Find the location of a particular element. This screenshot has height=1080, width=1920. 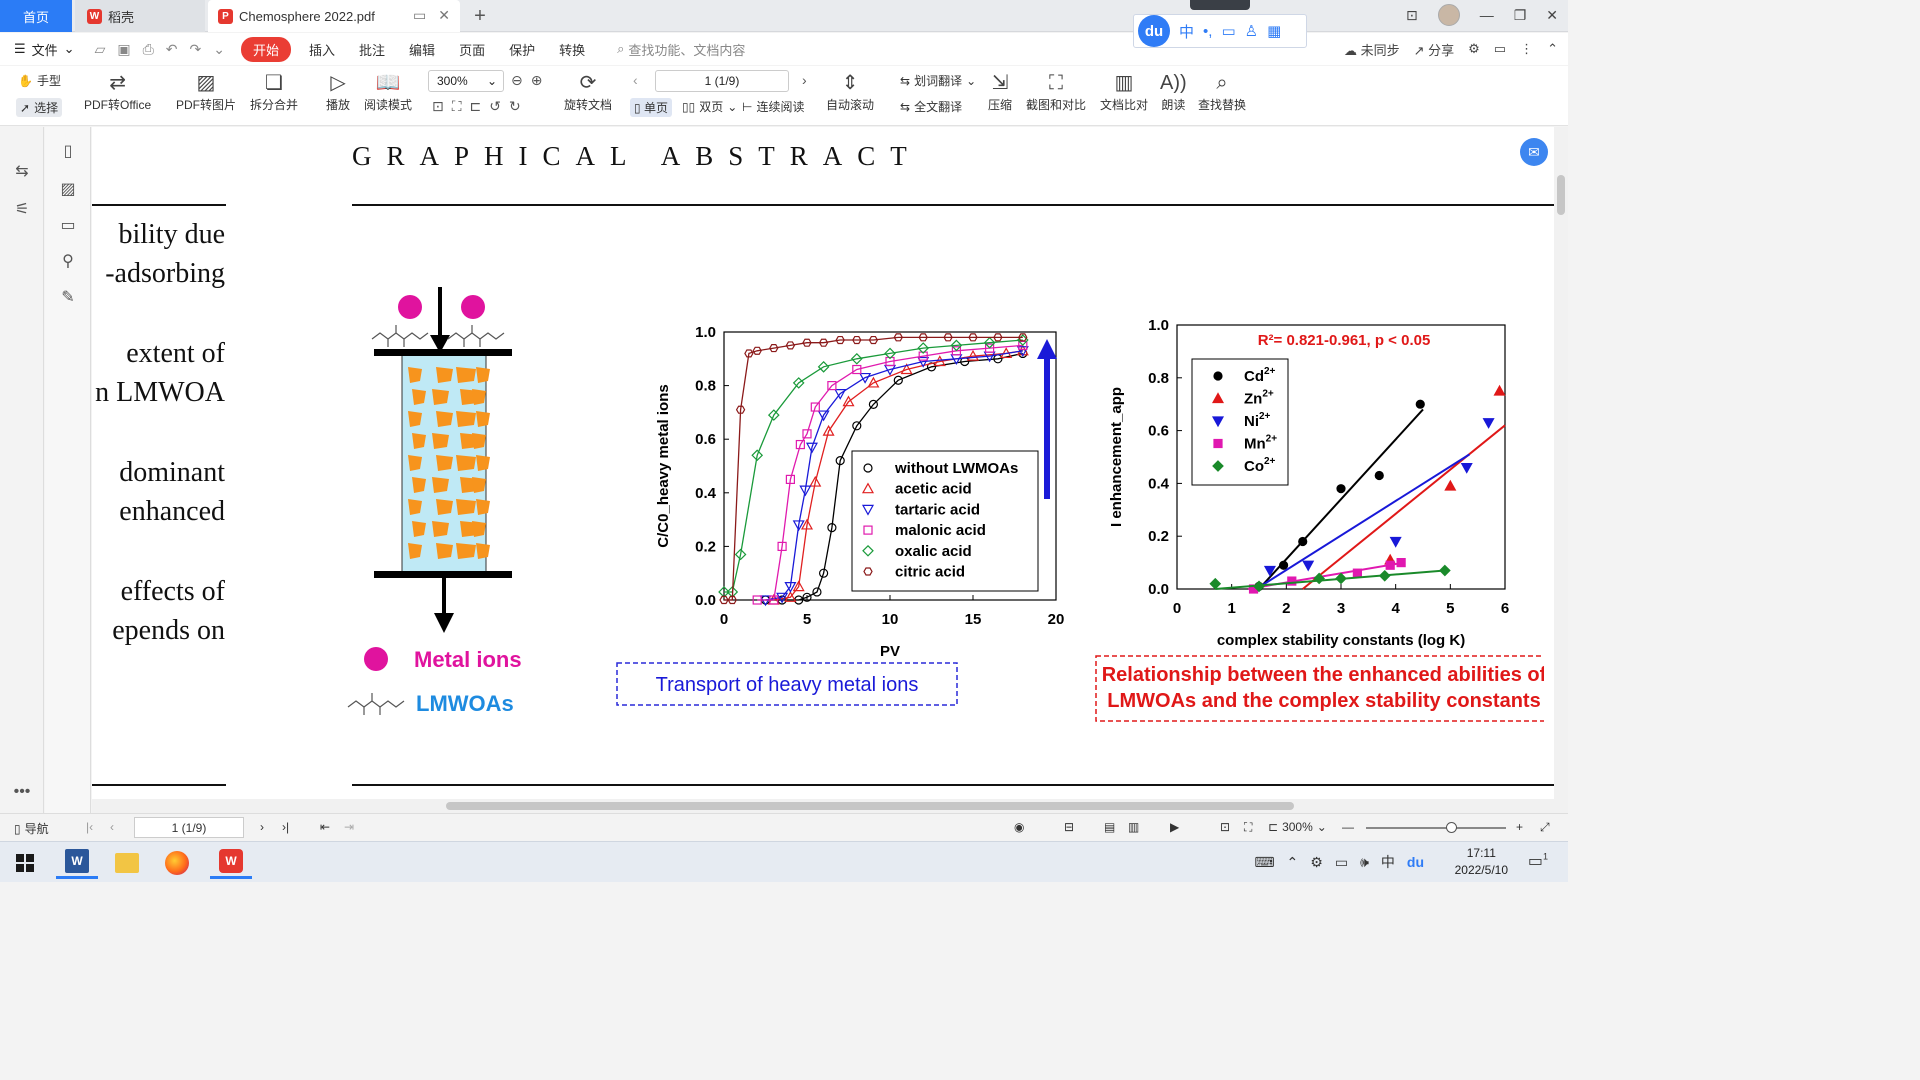

actual-size-icon: ⊡ is located at coordinates (438, 106).